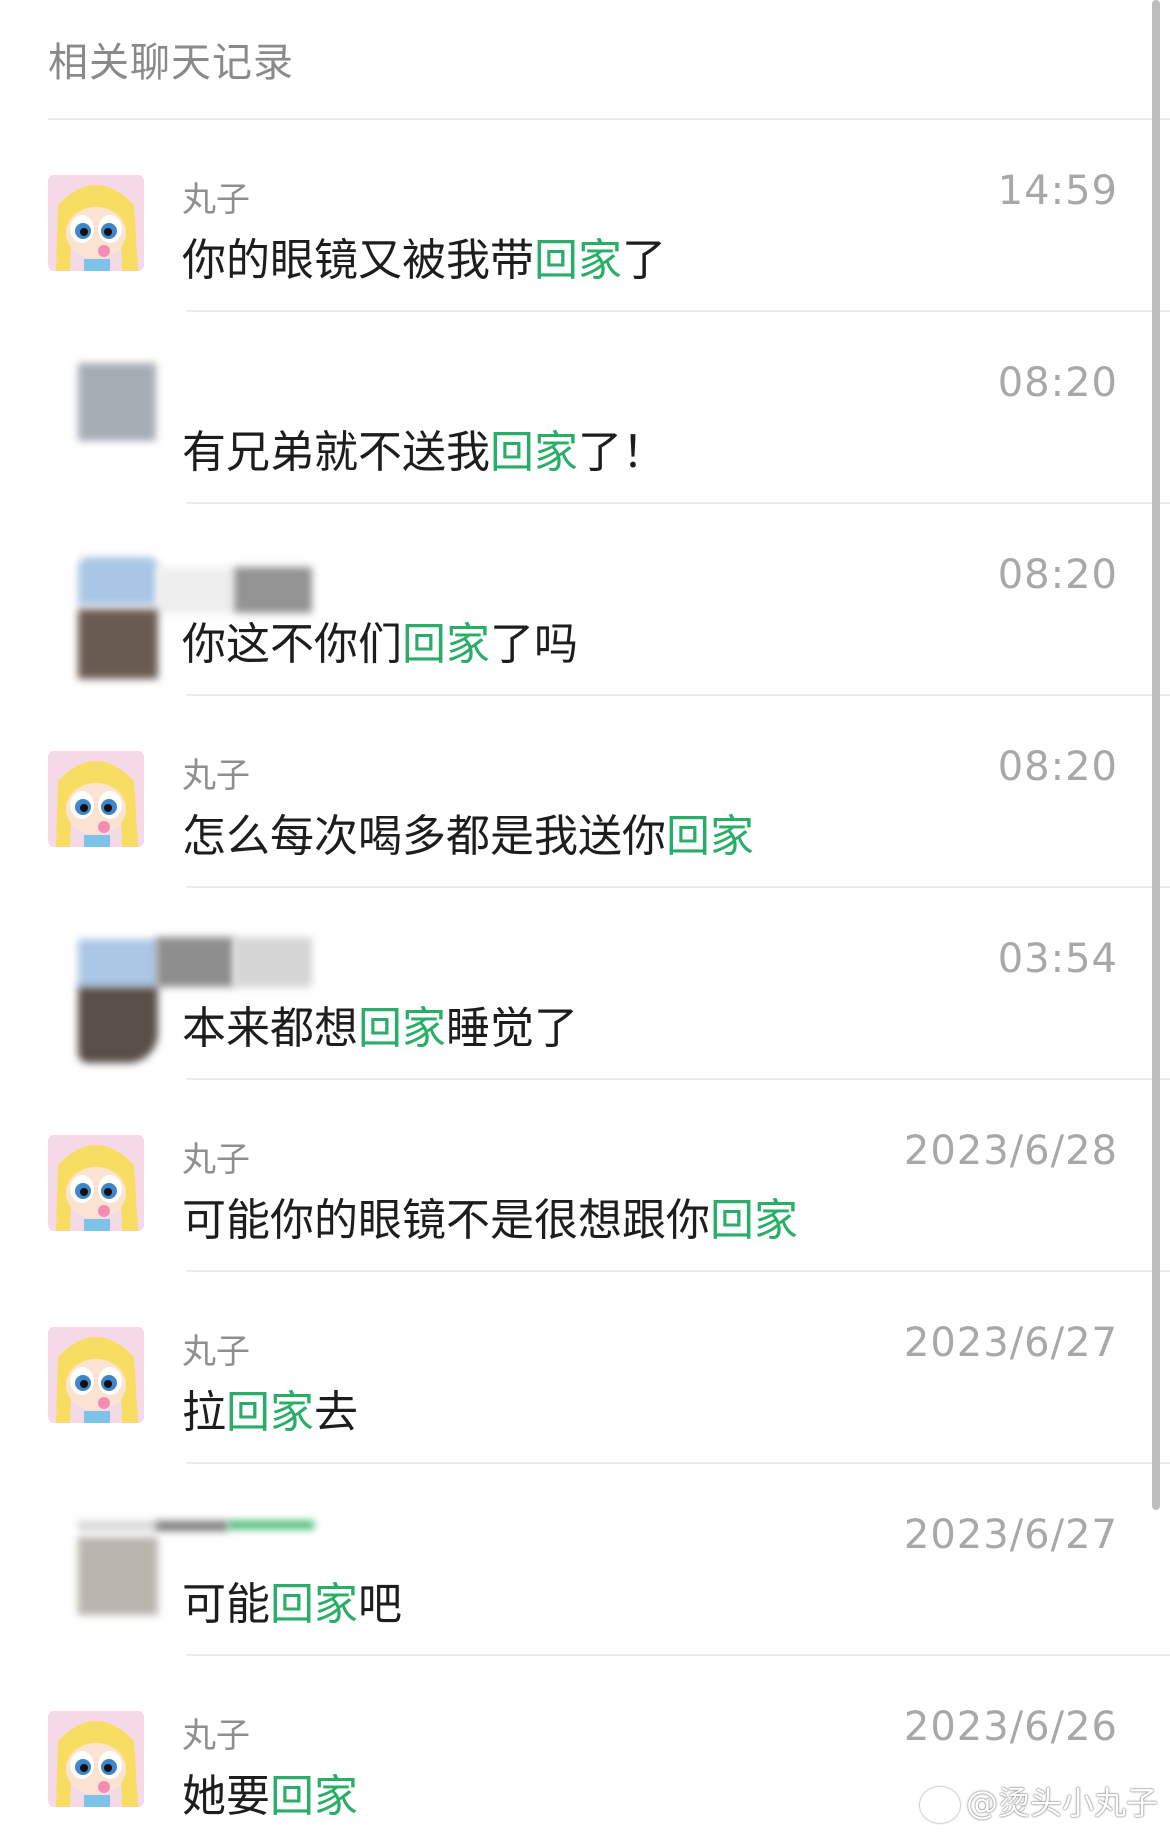  Describe the element at coordinates (585, 408) in the screenshot. I see `list-item: 08:20 有兄弟就不送我回家了！` at that location.